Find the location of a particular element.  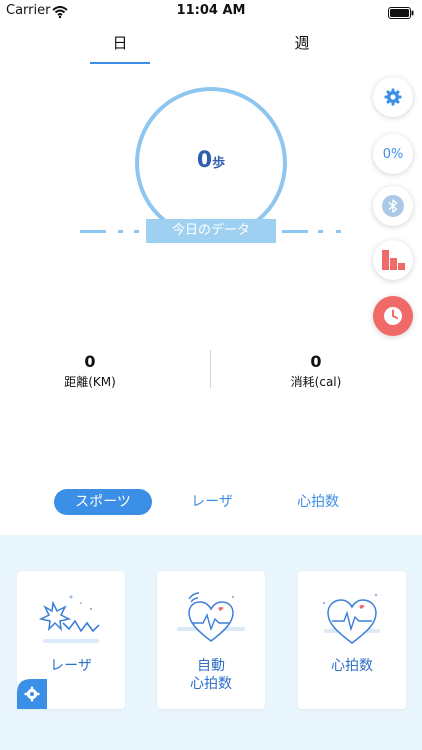

mode-tab-sports: スポーツ is located at coordinates (103, 502).